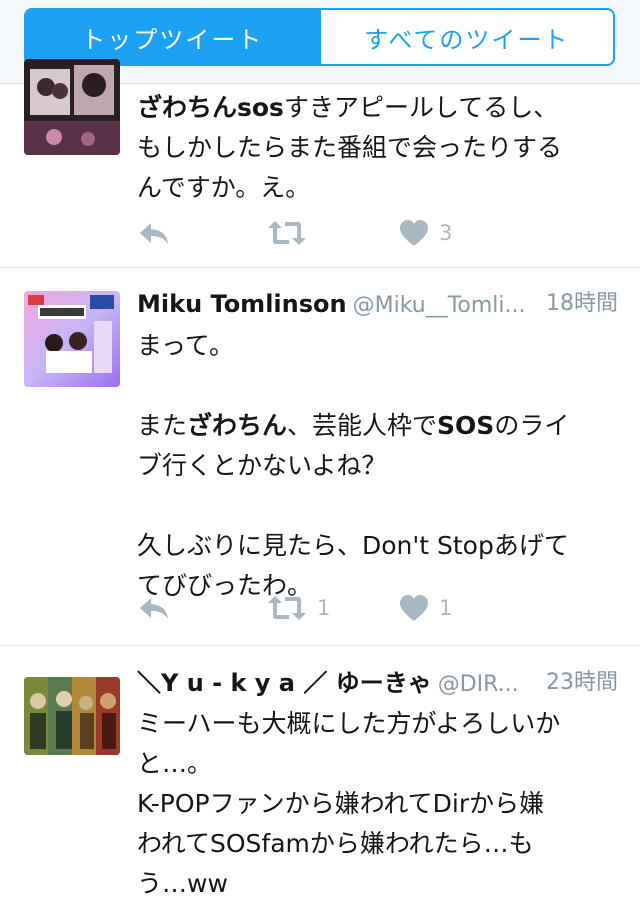 This screenshot has width=640, height=904. I want to click on like-count: 3, so click(446, 233).